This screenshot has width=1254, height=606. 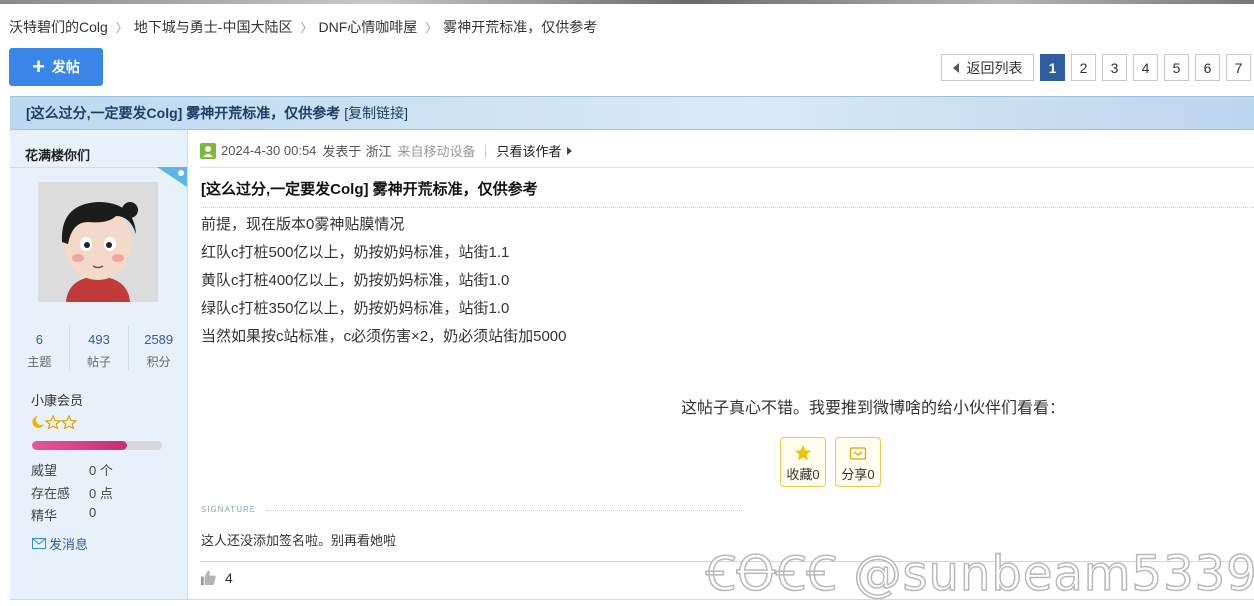 I want to click on post-meta: 2024-4-30 00:54 发表于 浙江 来自移动设备 只看该作者, so click(x=386, y=150).